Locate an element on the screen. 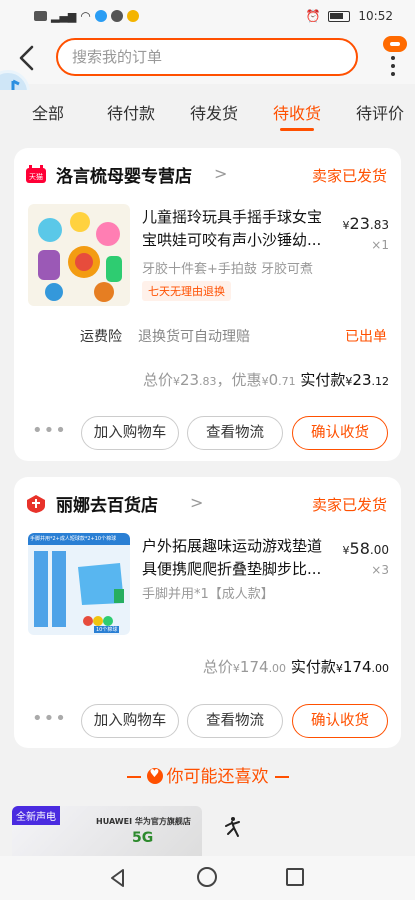  hd-icon is located at coordinates (40, 16).